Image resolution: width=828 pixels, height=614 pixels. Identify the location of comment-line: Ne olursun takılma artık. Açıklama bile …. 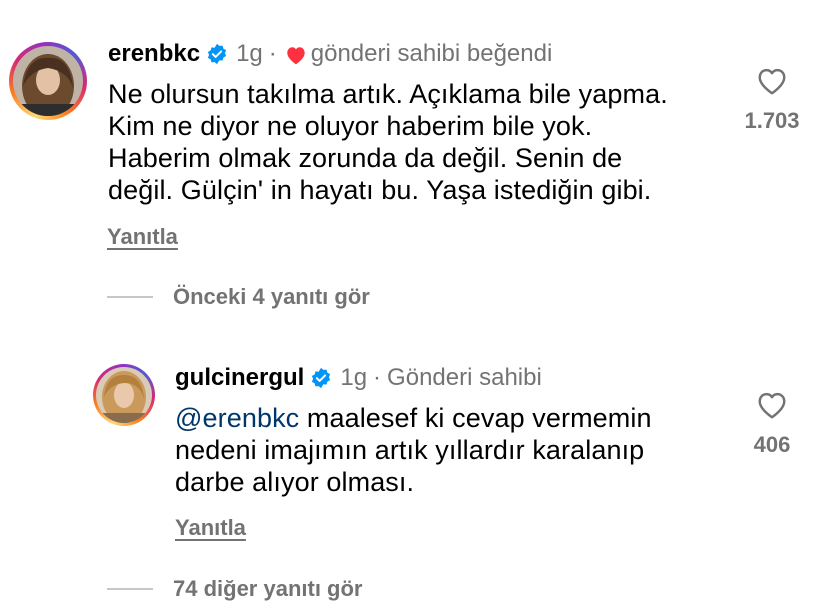
(388, 94).